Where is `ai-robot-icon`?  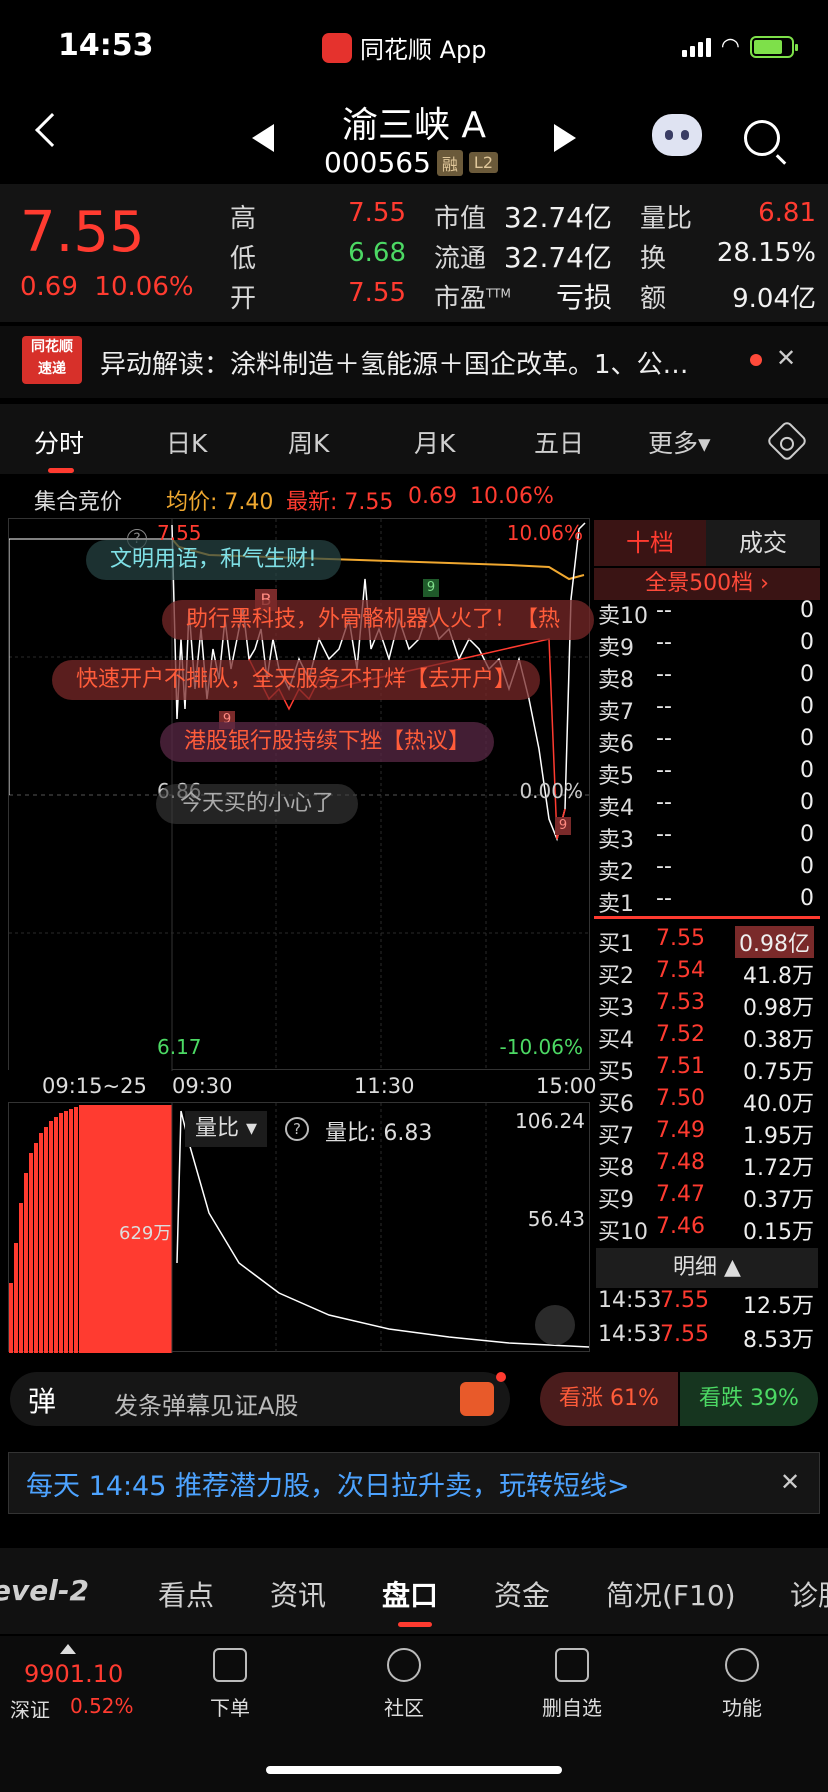
ai-robot-icon is located at coordinates (677, 135).